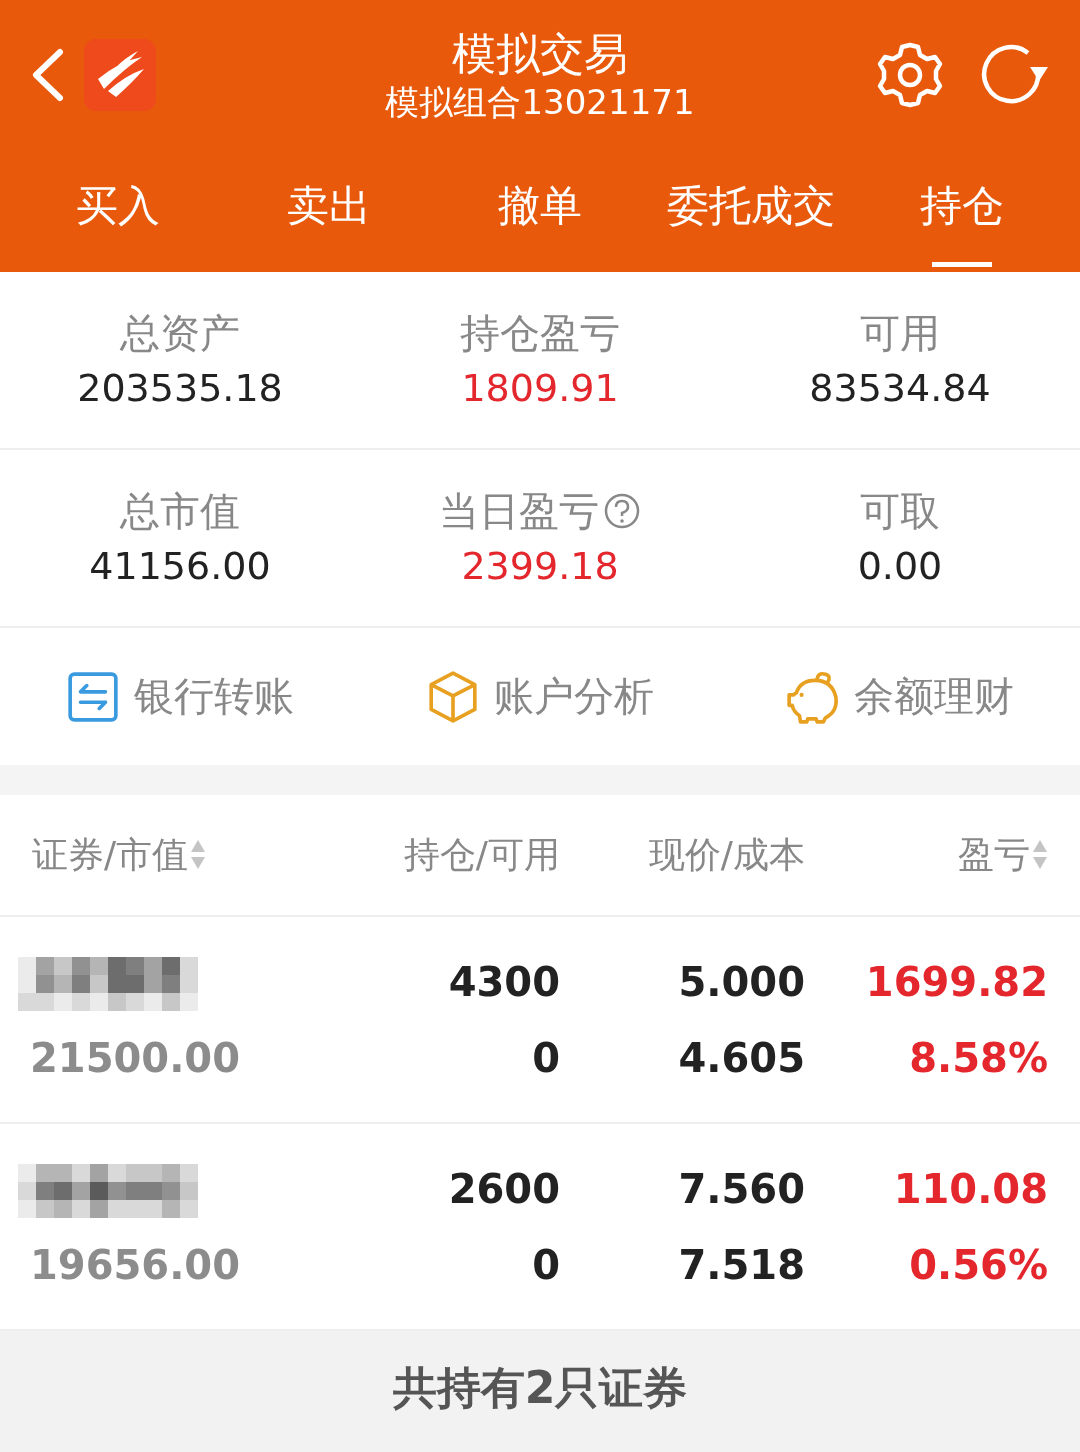 This screenshot has height=1452, width=1080. What do you see at coordinates (136, 1265) in the screenshot?
I see `market-value: 19656.00` at bounding box center [136, 1265].